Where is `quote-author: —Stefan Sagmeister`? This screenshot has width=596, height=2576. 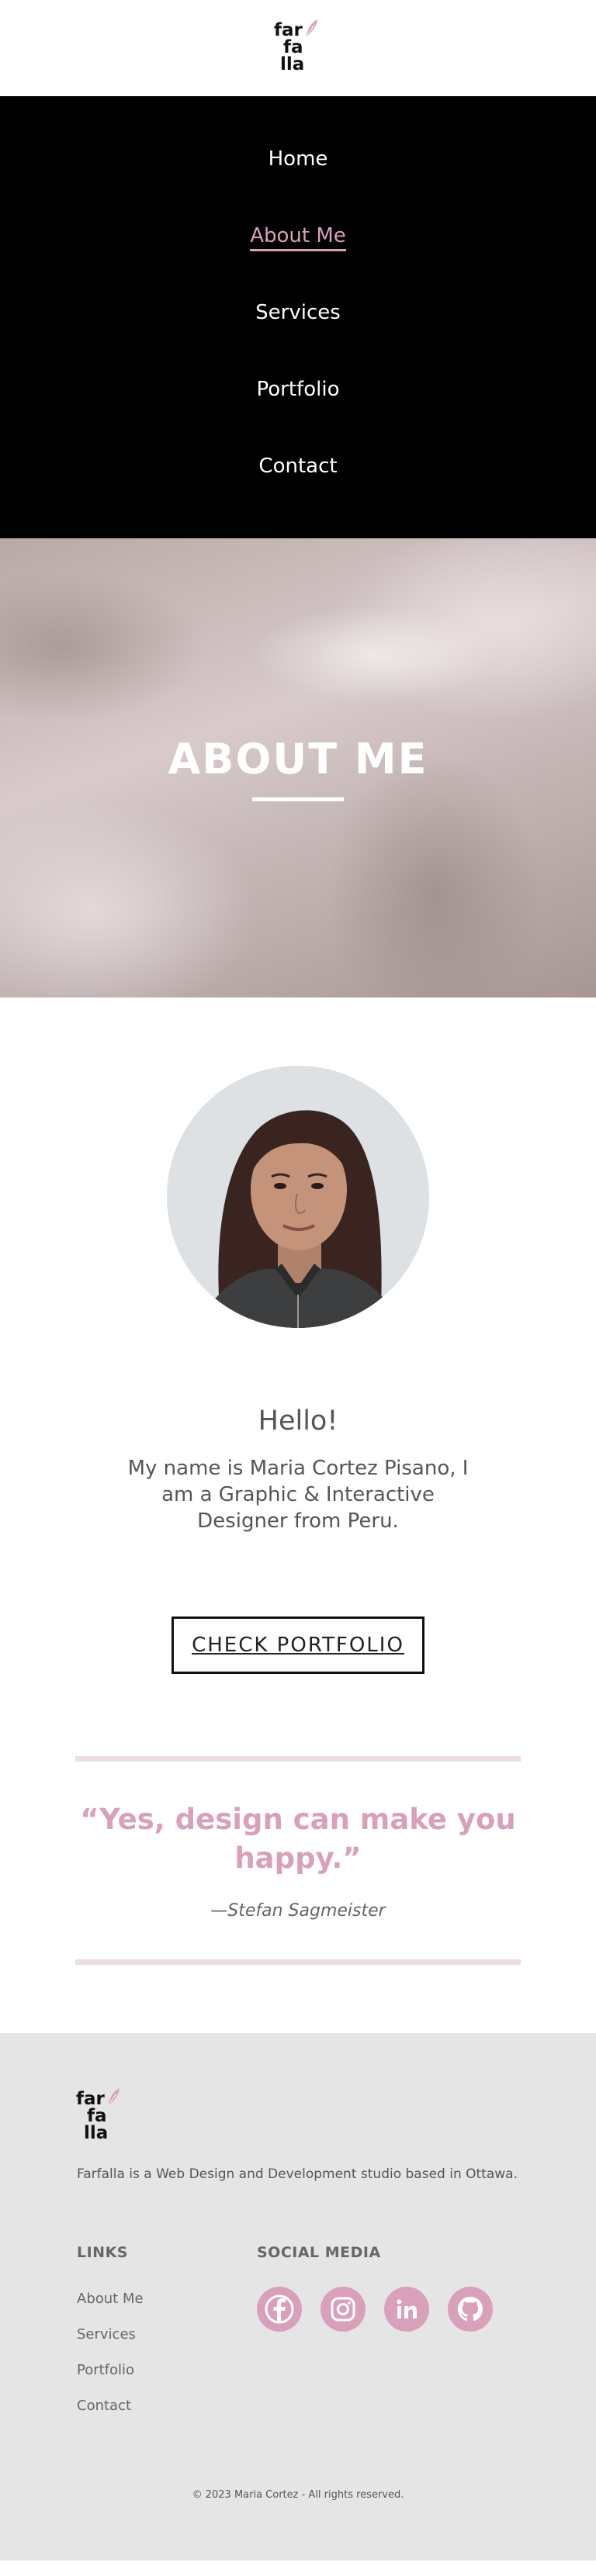 quote-author: —Stefan Sagmeister is located at coordinates (298, 1911).